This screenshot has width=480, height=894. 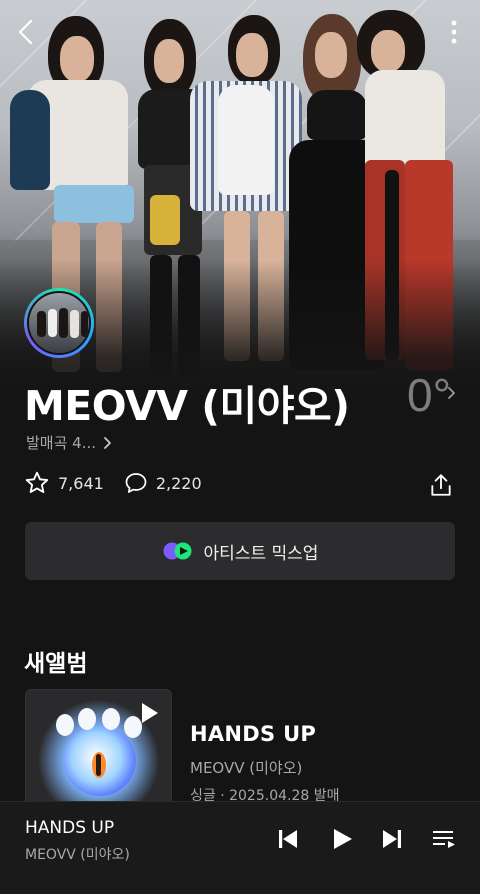 What do you see at coordinates (240, 888) in the screenshot?
I see `bottom-nav-edge` at bounding box center [240, 888].